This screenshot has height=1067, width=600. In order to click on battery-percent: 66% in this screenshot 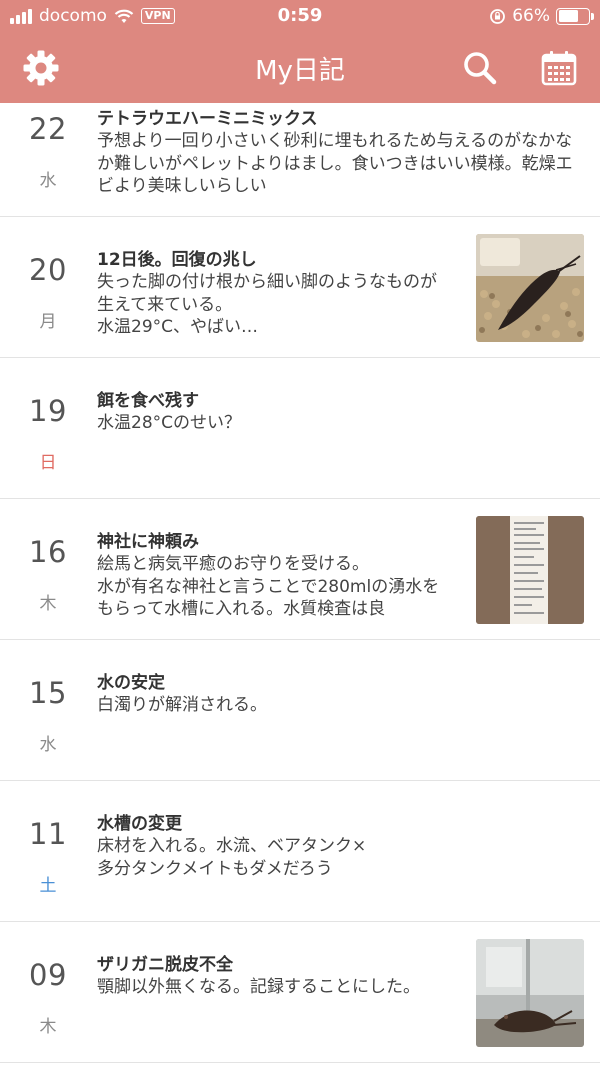, I will do `click(531, 16)`.